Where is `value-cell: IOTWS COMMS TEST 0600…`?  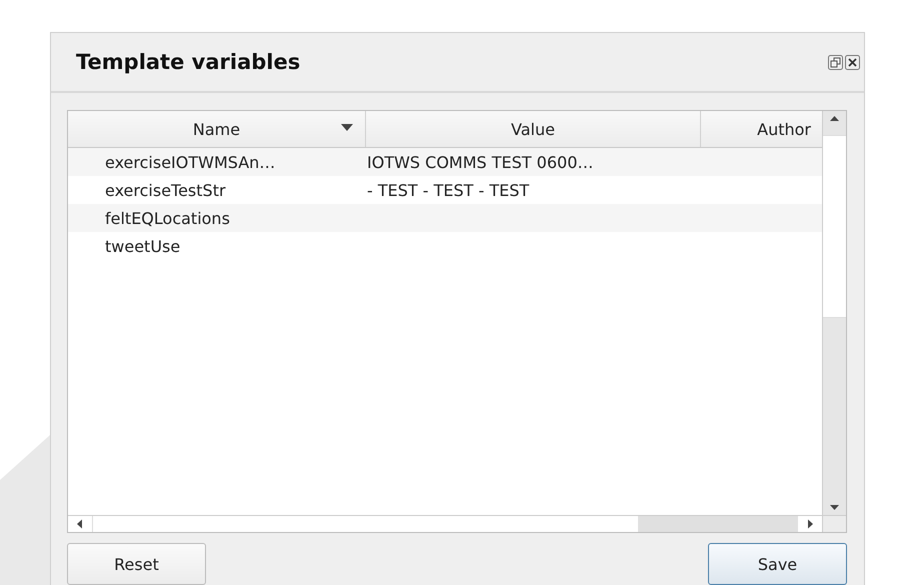
value-cell: IOTWS COMMS TEST 0600… is located at coordinates (480, 162).